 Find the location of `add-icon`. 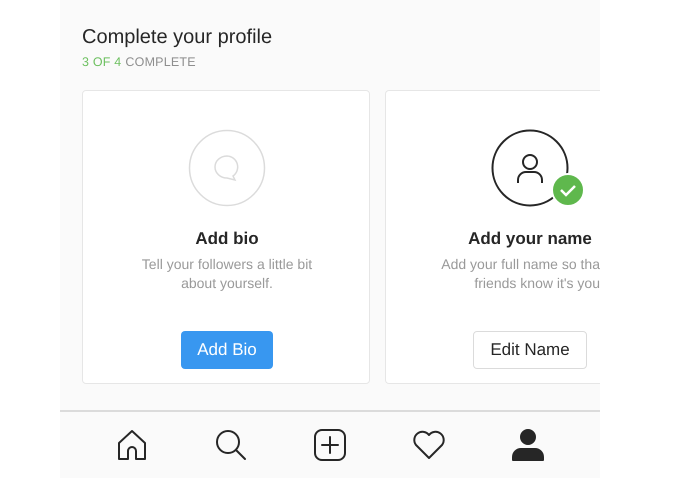

add-icon is located at coordinates (329, 445).